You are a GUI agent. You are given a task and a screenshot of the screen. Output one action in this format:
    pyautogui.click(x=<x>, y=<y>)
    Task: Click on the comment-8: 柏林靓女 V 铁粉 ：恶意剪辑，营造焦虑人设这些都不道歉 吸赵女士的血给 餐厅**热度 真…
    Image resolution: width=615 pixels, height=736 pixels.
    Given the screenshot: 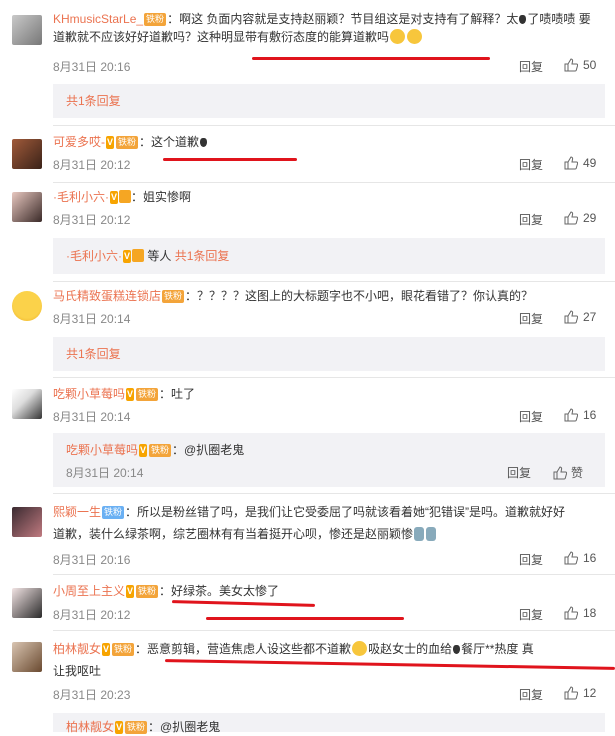 What is the action you would take?
    pyautogui.click(x=307, y=682)
    